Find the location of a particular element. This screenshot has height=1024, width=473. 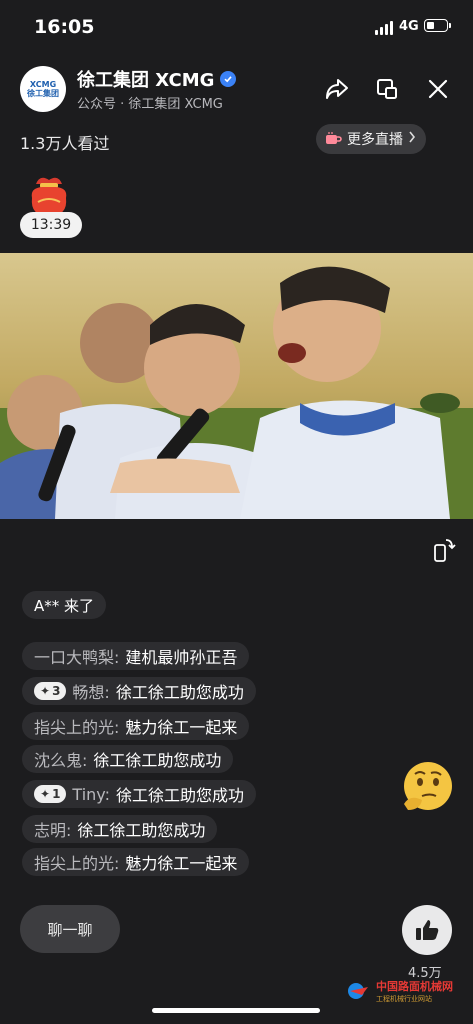

chat-message: ✦ 1 Tiny: 徐工徐工助您成功 is located at coordinates (139, 794).